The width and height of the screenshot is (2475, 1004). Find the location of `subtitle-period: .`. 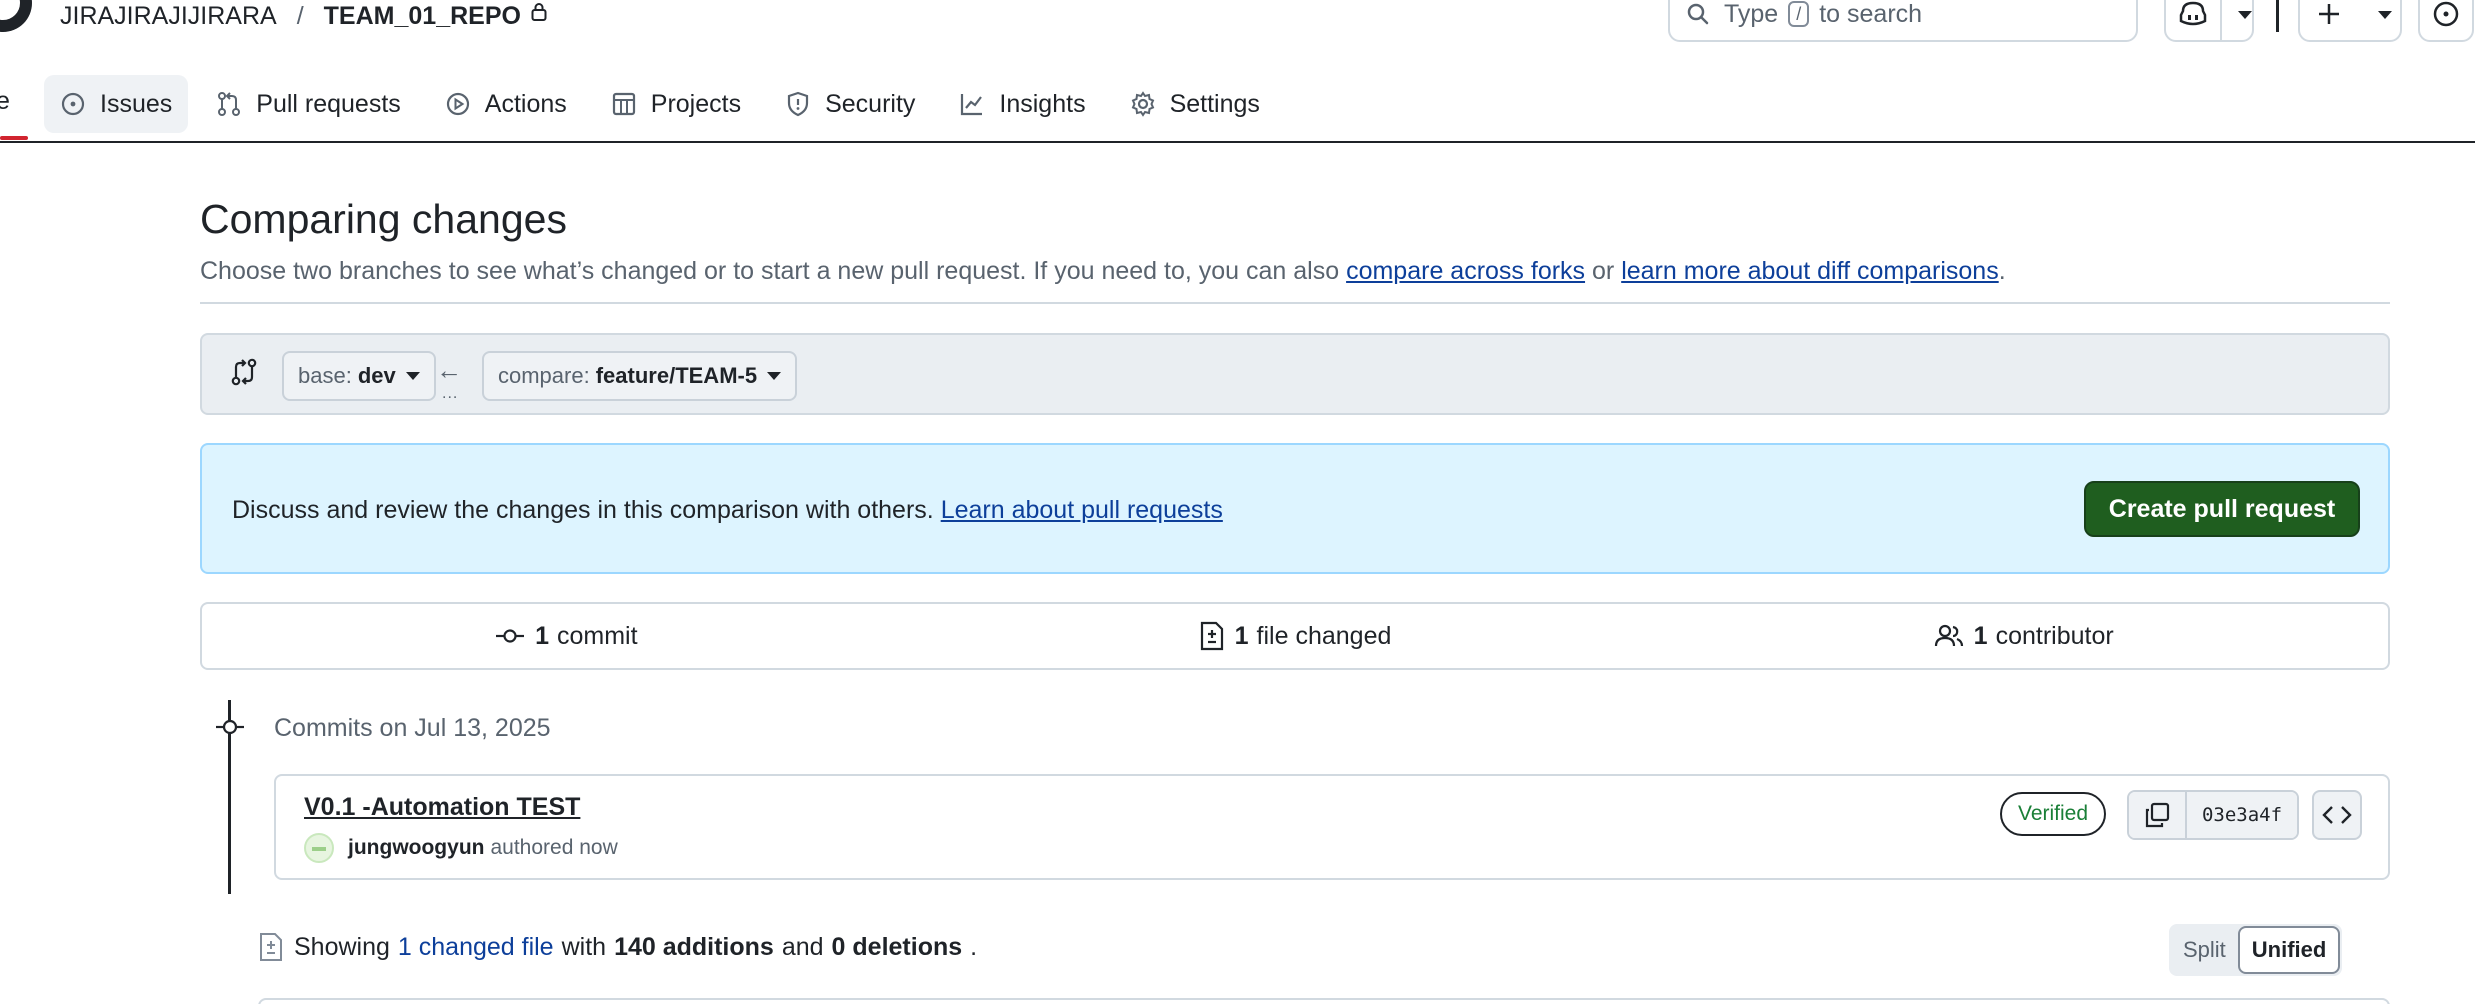

subtitle-period: . is located at coordinates (2002, 271).